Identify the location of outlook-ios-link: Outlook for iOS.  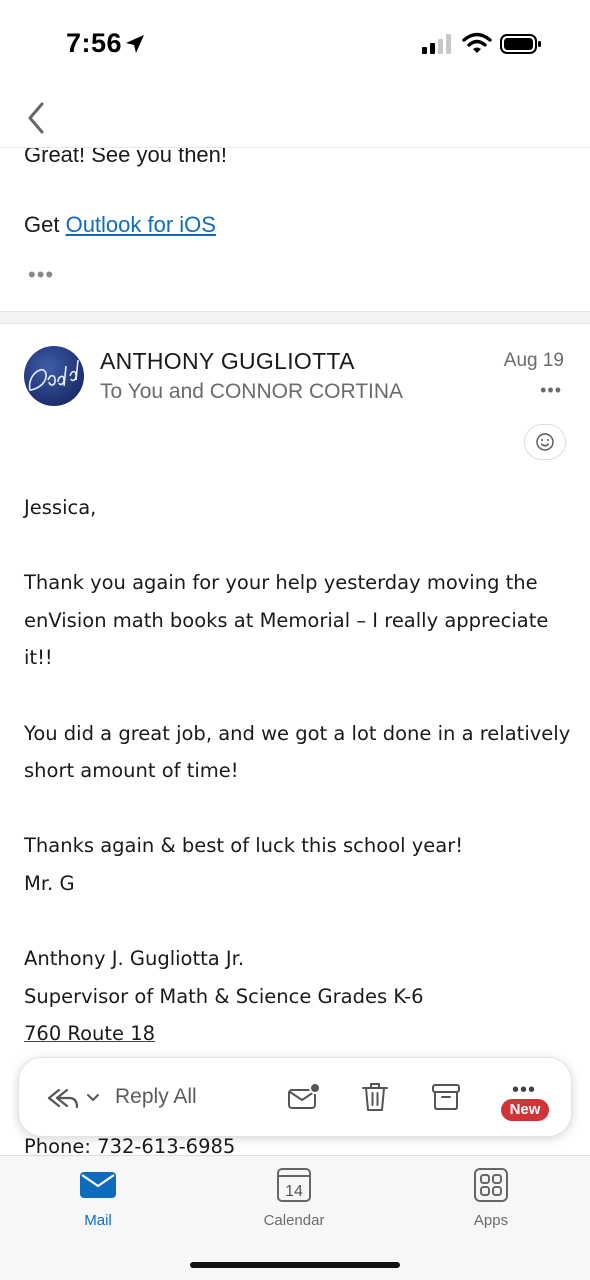
(141, 224).